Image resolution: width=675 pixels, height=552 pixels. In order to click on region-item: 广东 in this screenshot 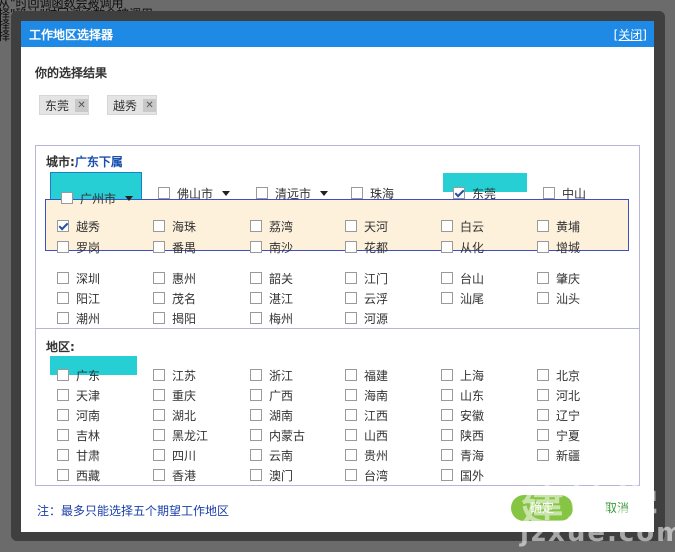, I will do `click(78, 375)`.